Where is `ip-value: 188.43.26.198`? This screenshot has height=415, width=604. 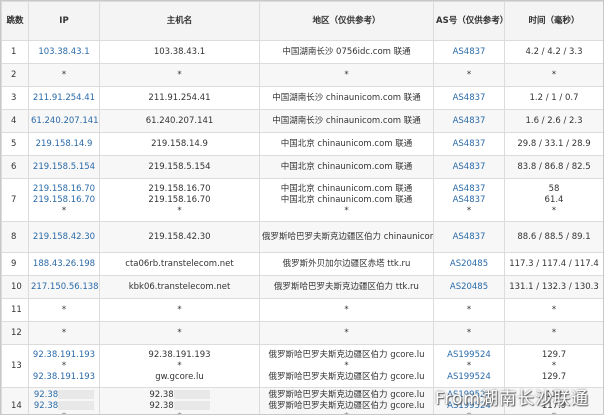 ip-value: 188.43.26.198 is located at coordinates (64, 264).